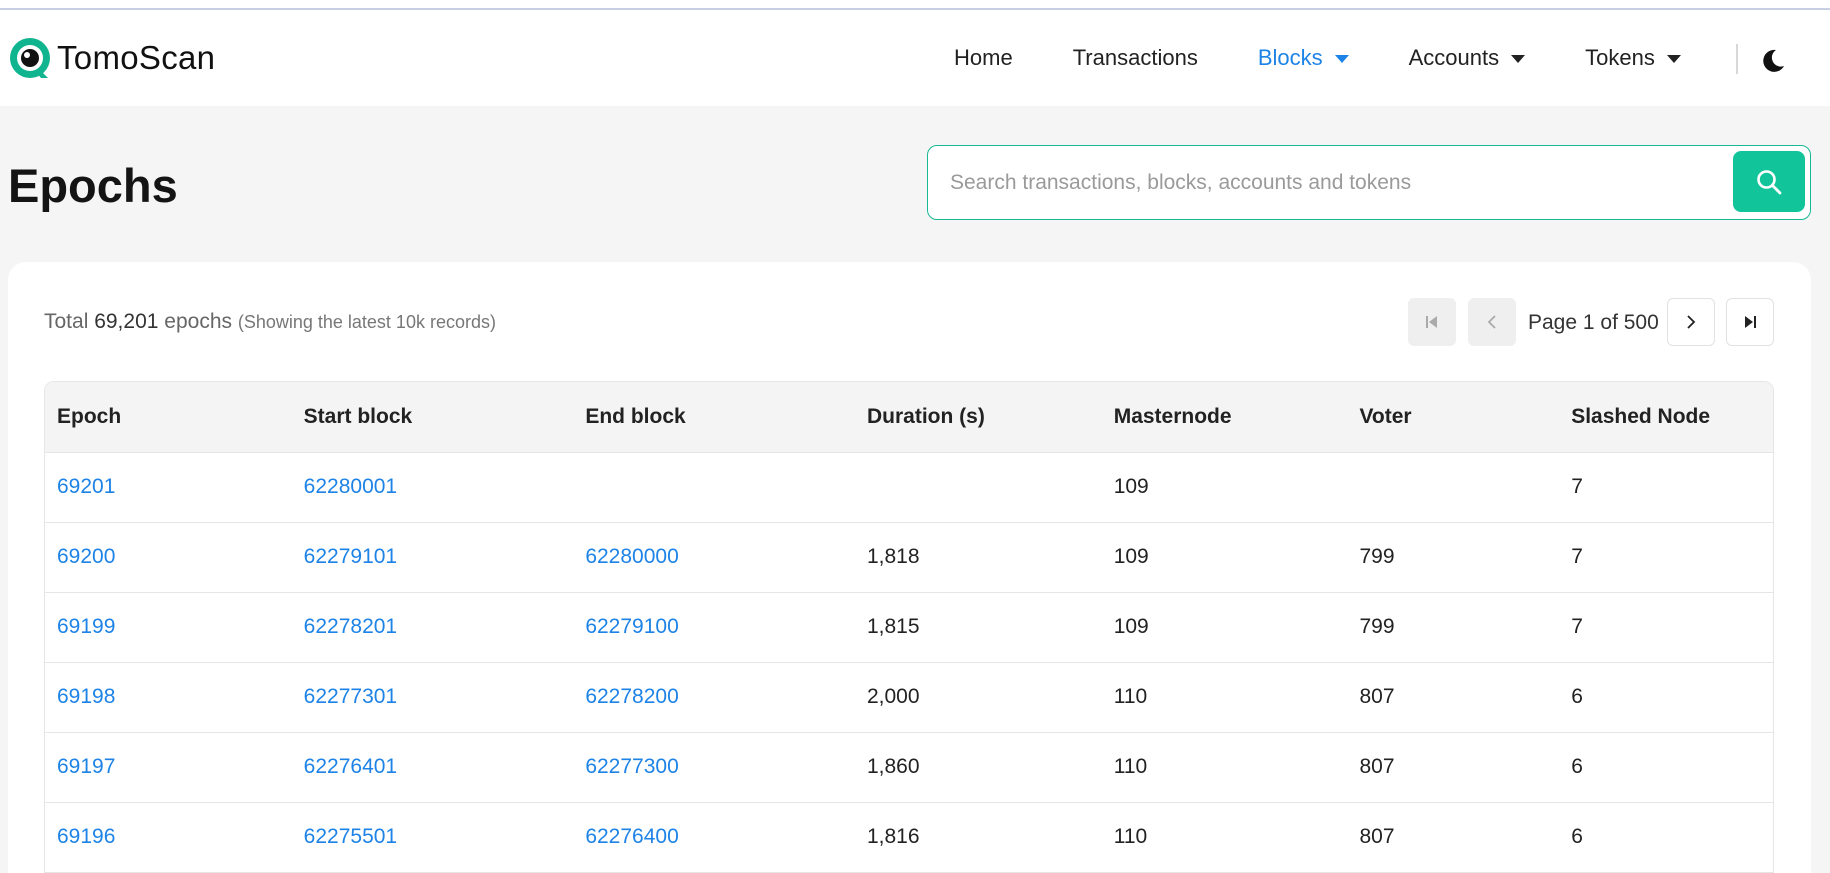 The image size is (1830, 873). What do you see at coordinates (978, 557) in the screenshot?
I see `duration-cell: 1,818` at bounding box center [978, 557].